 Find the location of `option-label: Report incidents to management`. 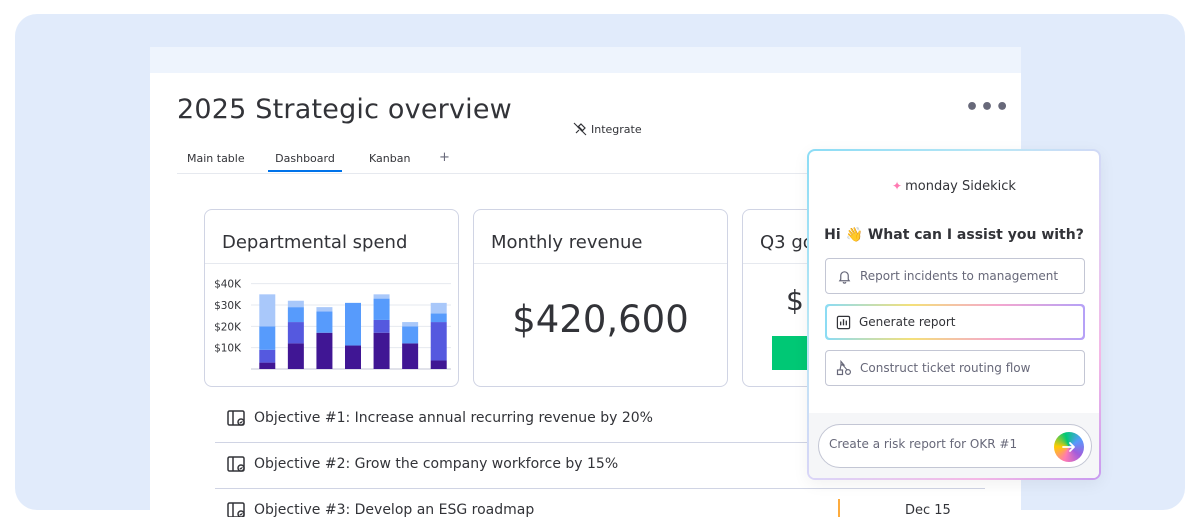

option-label: Report incidents to management is located at coordinates (959, 276).